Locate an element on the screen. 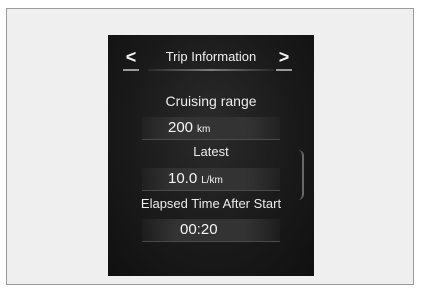  trip-info-header: < Trip Information > is located at coordinates (211, 59).